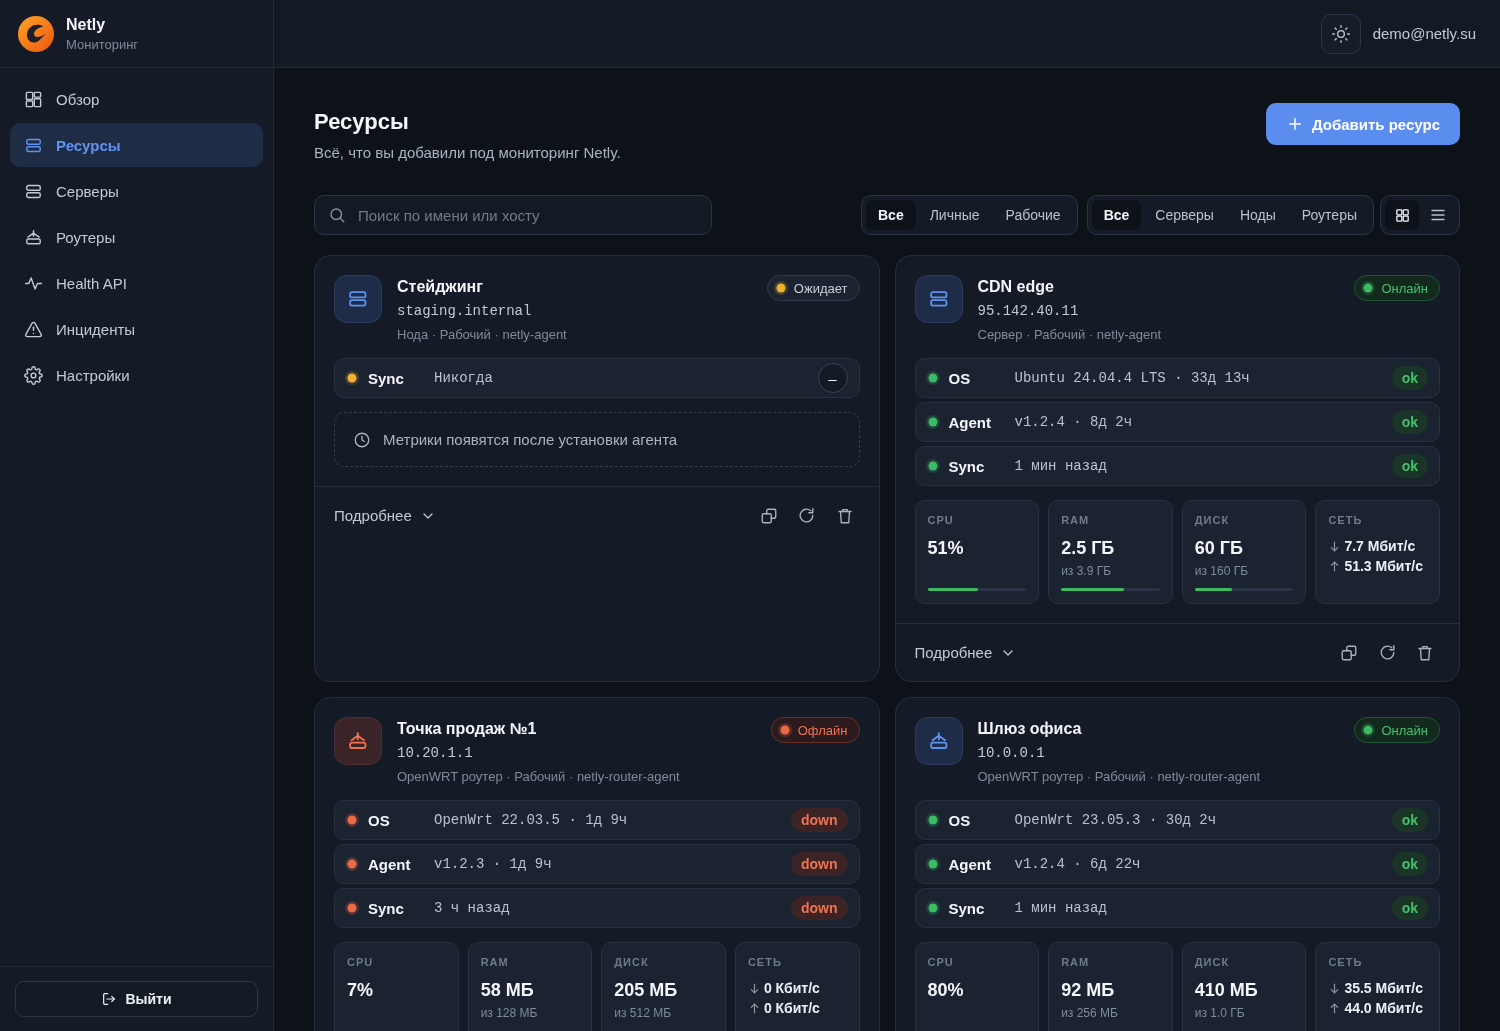 The width and height of the screenshot is (1500, 1031). I want to click on theme-toggle-button, so click(1340, 33).